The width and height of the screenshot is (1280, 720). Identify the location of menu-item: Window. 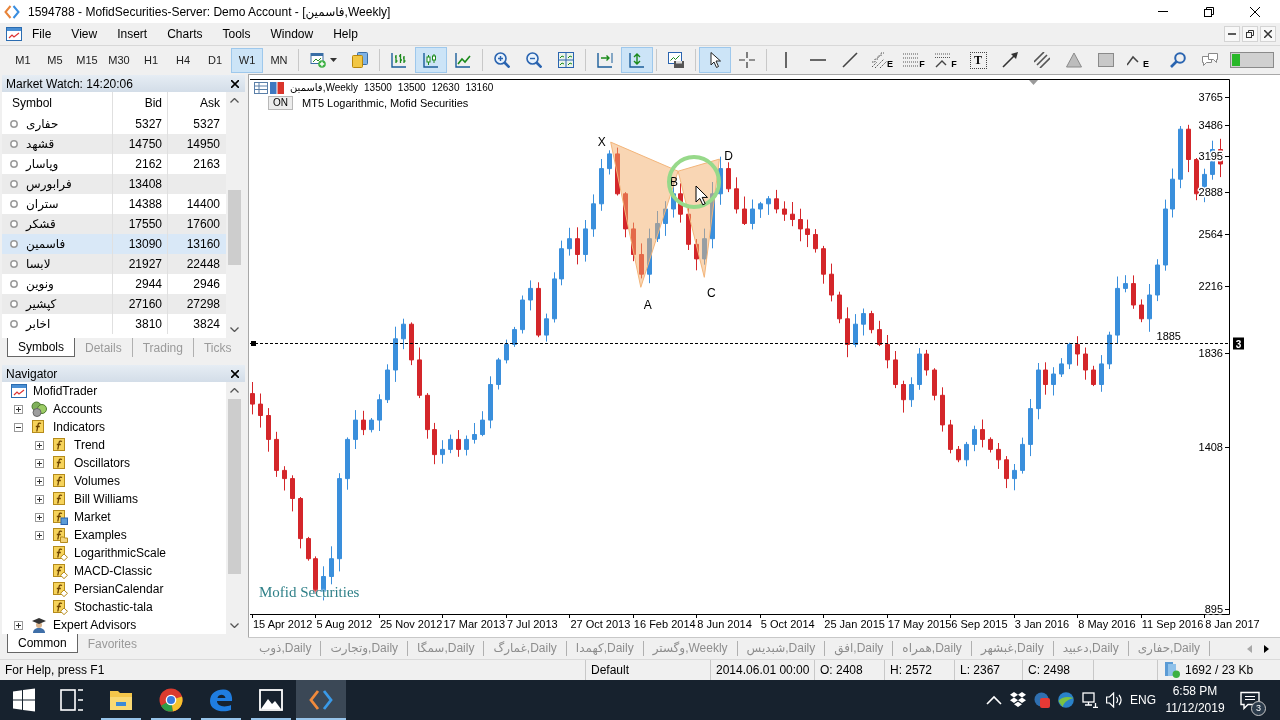
(292, 34).